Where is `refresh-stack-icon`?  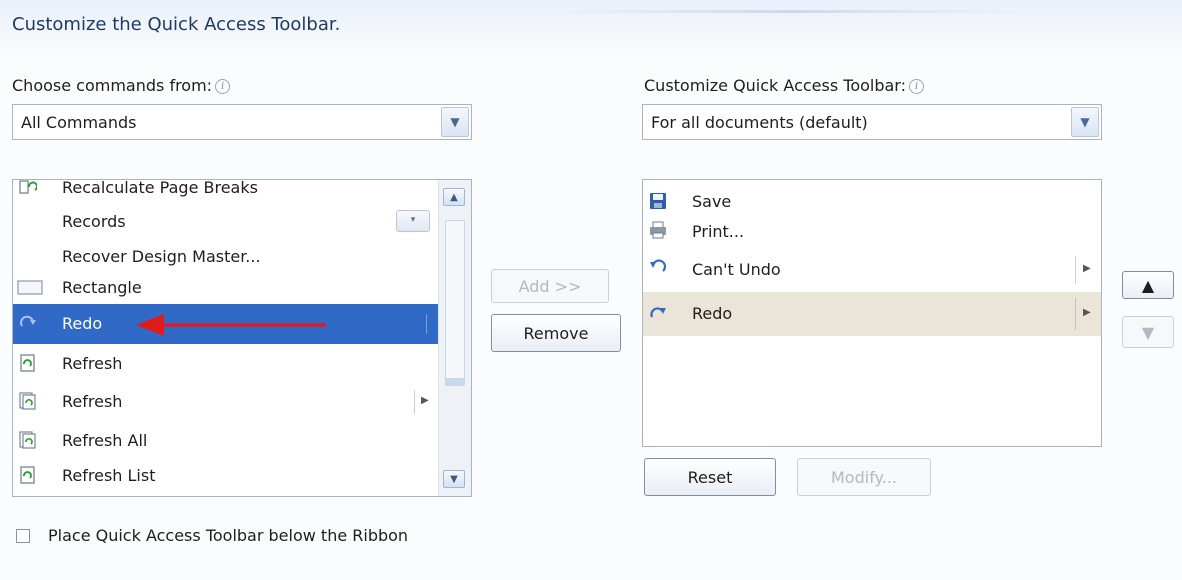
refresh-stack-icon is located at coordinates (27, 401).